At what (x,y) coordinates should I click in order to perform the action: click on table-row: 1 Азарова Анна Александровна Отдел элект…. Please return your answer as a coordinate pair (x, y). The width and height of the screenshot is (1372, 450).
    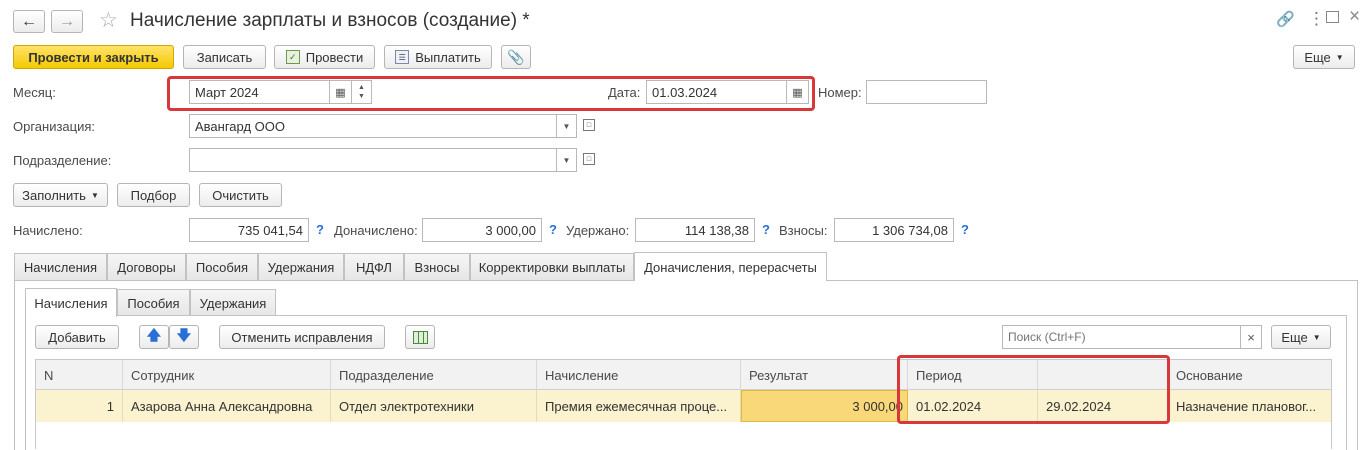
    Looking at the image, I should click on (683, 406).